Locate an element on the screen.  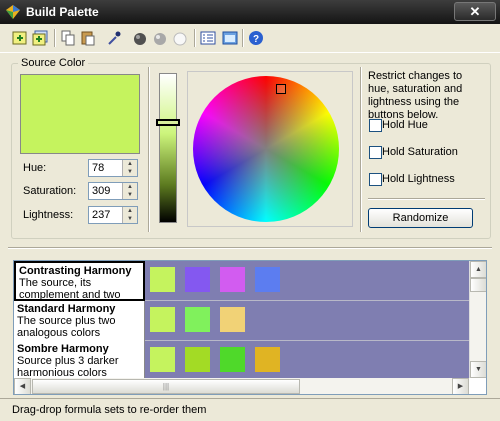
hold-hue-label: Hold Hue is located at coordinates (405, 125).